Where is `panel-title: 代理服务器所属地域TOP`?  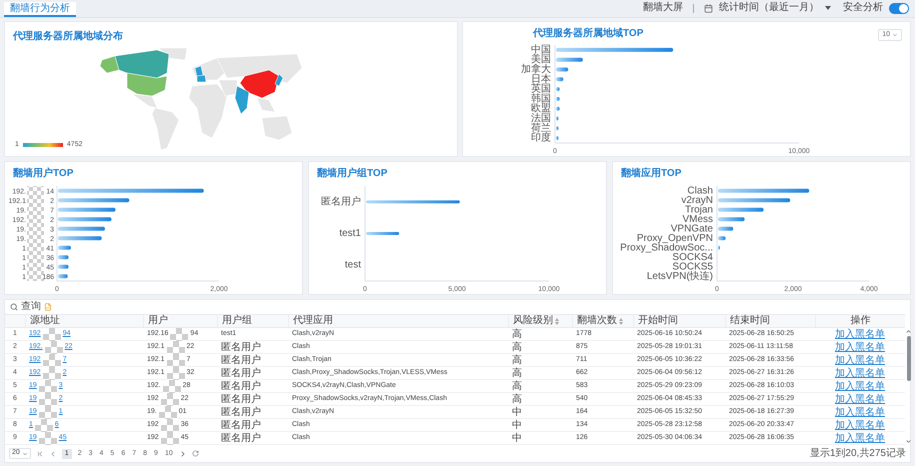 panel-title: 代理服务器所属地域TOP is located at coordinates (588, 34).